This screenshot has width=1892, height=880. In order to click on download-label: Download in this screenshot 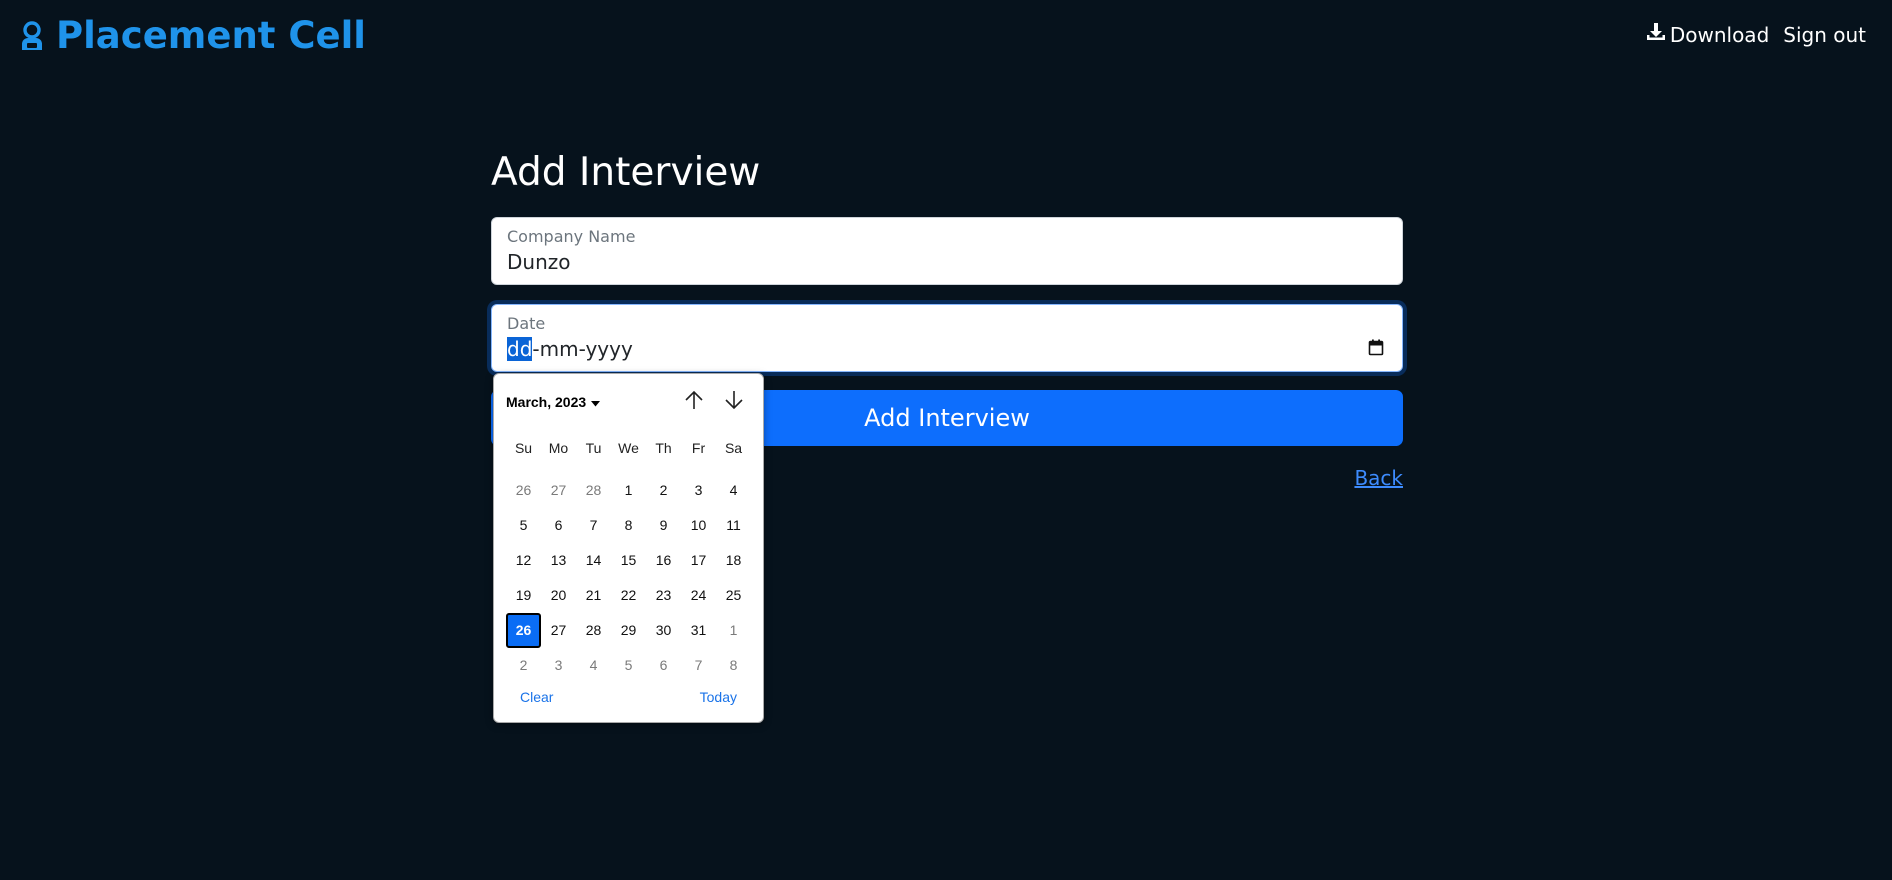, I will do `click(1719, 34)`.